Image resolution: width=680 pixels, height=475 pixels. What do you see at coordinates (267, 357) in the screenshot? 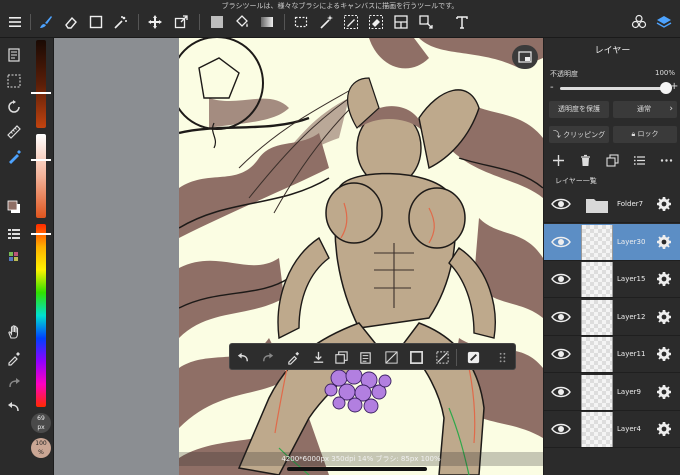
I see `quick-redo-icon` at bounding box center [267, 357].